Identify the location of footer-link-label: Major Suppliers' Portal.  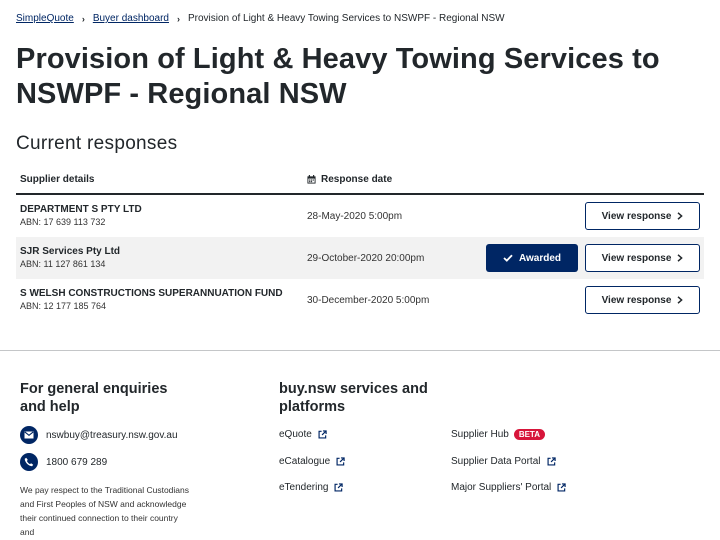
(501, 487).